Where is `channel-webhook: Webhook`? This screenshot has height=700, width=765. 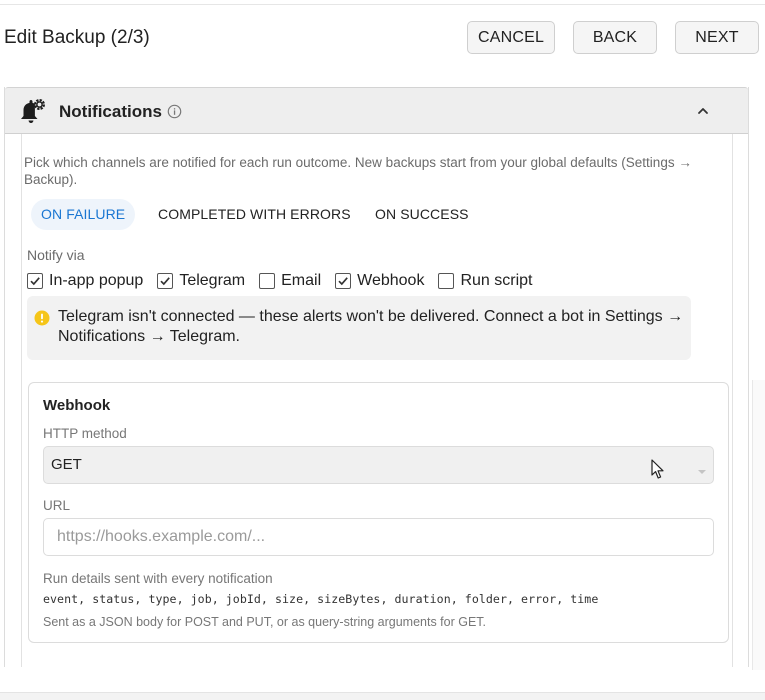
channel-webhook: Webhook is located at coordinates (379, 281).